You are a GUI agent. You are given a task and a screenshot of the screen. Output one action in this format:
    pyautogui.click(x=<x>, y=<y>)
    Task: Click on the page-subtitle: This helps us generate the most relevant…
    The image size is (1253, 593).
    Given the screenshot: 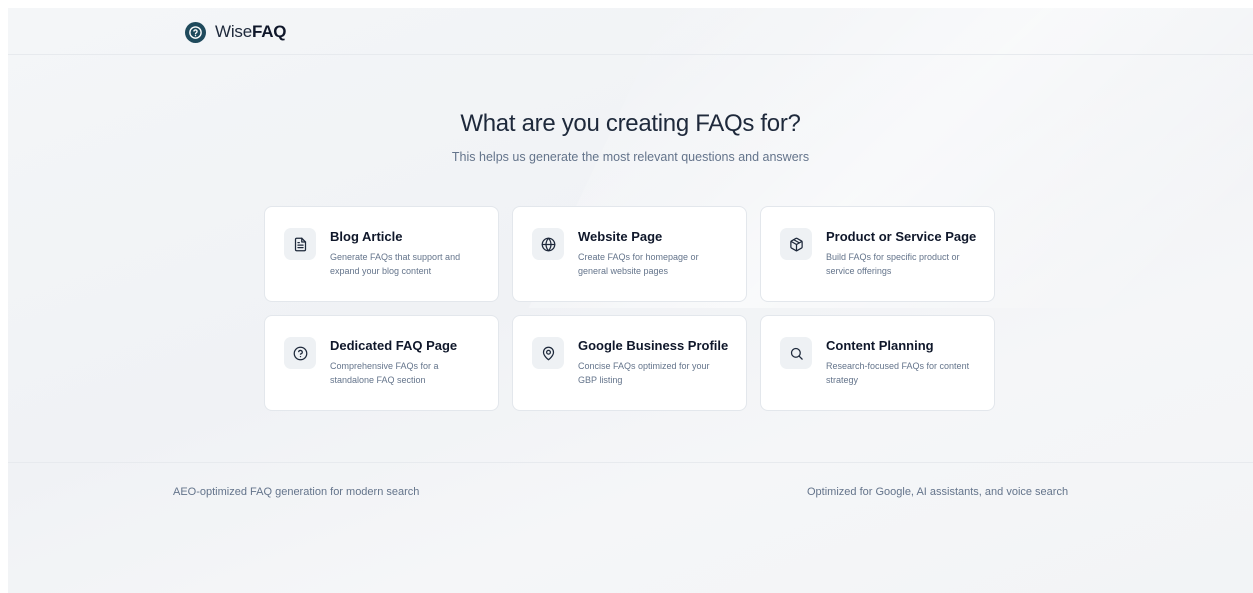 What is the action you would take?
    pyautogui.click(x=630, y=157)
    